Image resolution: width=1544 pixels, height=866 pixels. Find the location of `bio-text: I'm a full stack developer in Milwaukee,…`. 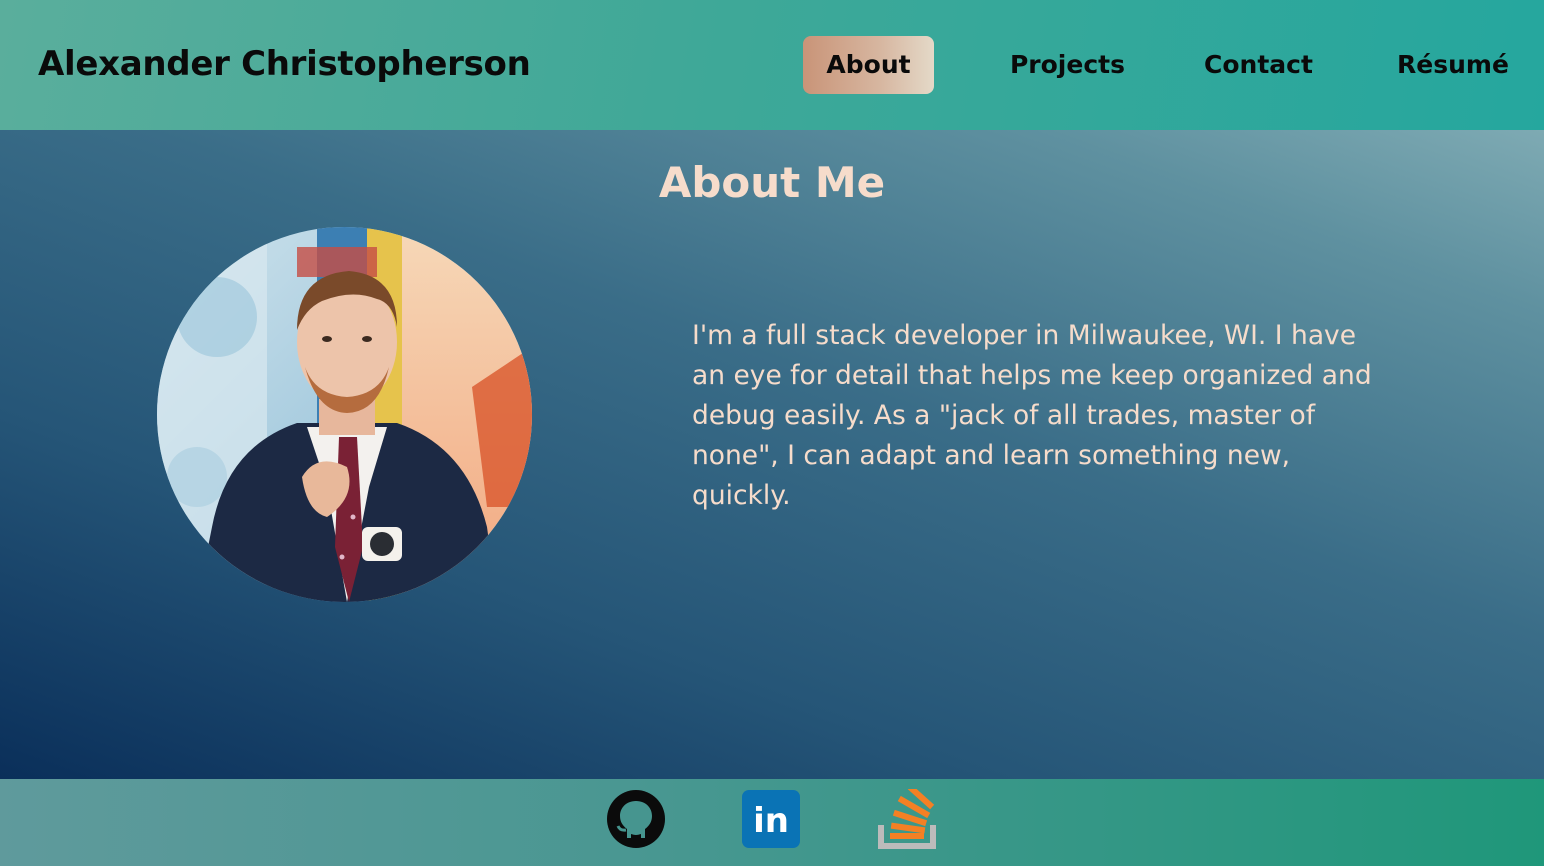

bio-text: I'm a full stack developer in Milwaukee,… is located at coordinates (1032, 415).